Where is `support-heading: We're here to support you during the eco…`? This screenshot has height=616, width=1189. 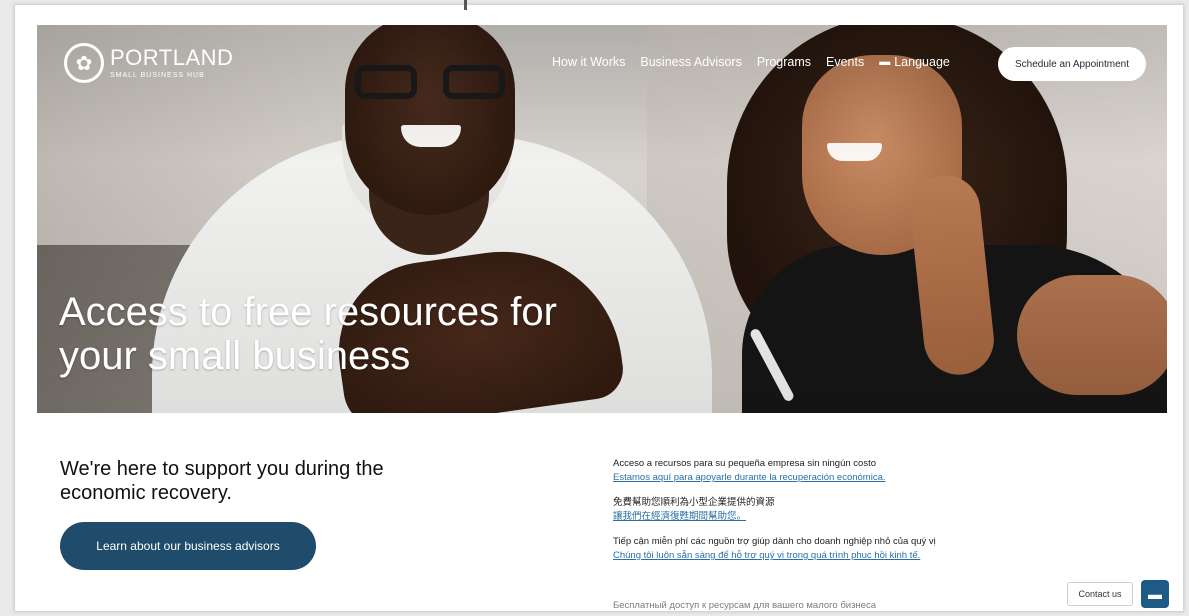 support-heading: We're here to support you during the eco… is located at coordinates (260, 481).